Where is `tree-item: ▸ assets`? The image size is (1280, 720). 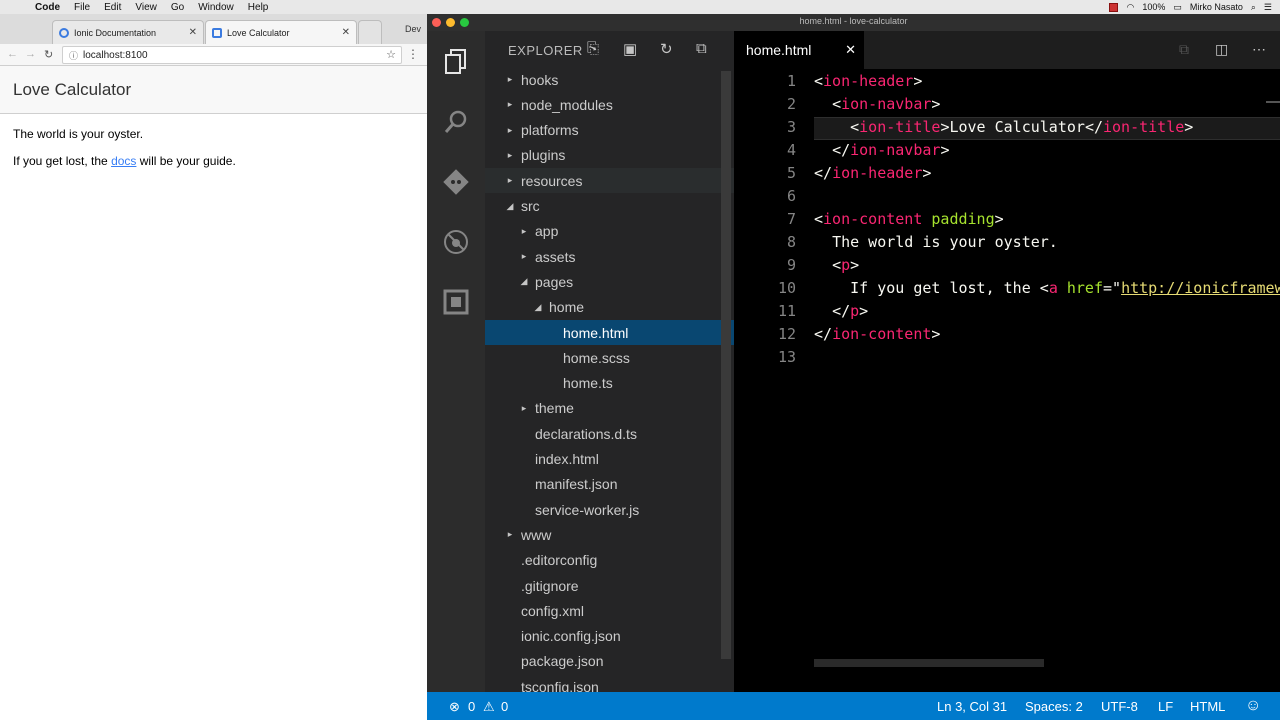 tree-item: ▸ assets is located at coordinates (609, 256).